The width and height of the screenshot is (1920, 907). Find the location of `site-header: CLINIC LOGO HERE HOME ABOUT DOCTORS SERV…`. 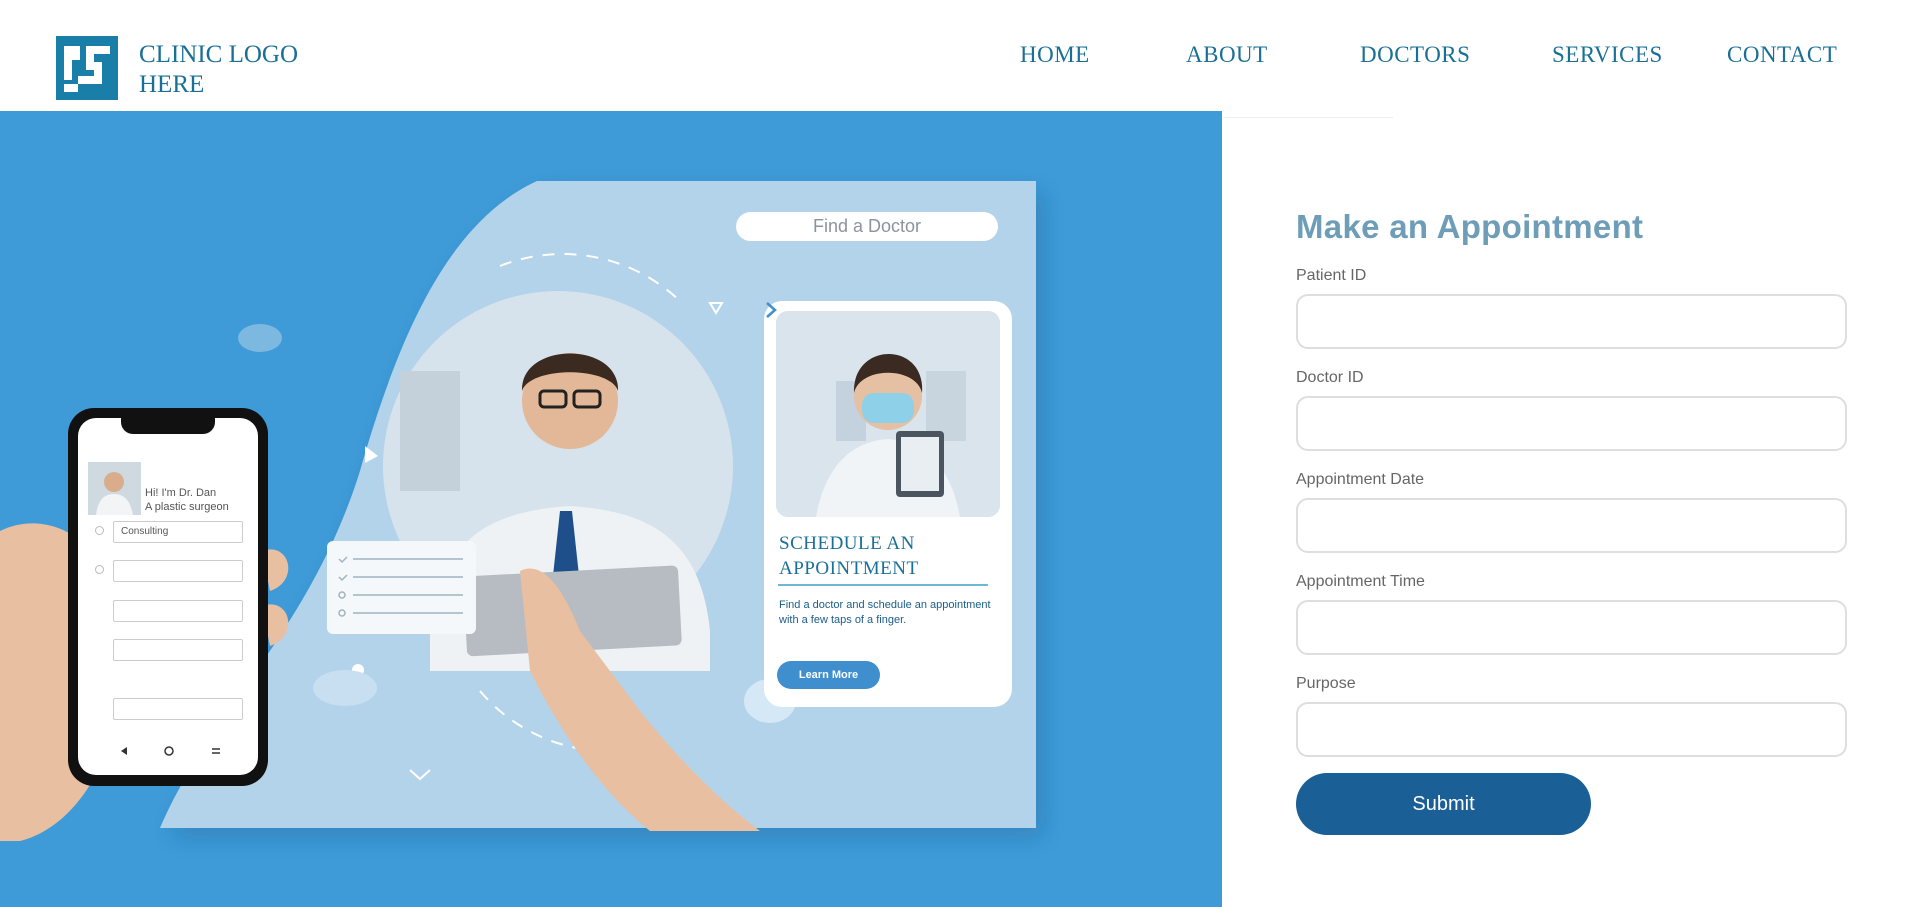

site-header: CLINIC LOGO HERE HOME ABOUT DOCTORS SERV… is located at coordinates (960, 55).